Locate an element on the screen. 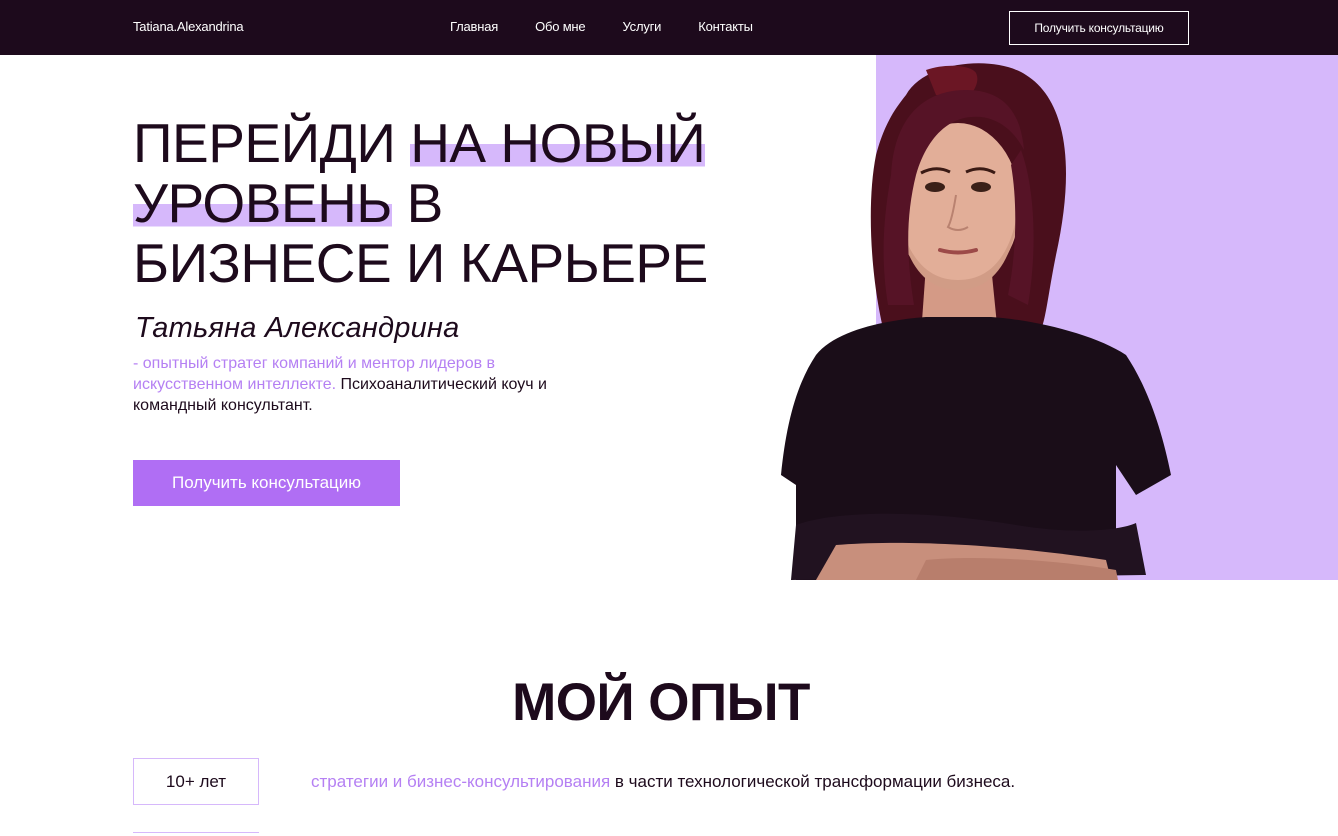  experience-next-badge is located at coordinates (196, 834).